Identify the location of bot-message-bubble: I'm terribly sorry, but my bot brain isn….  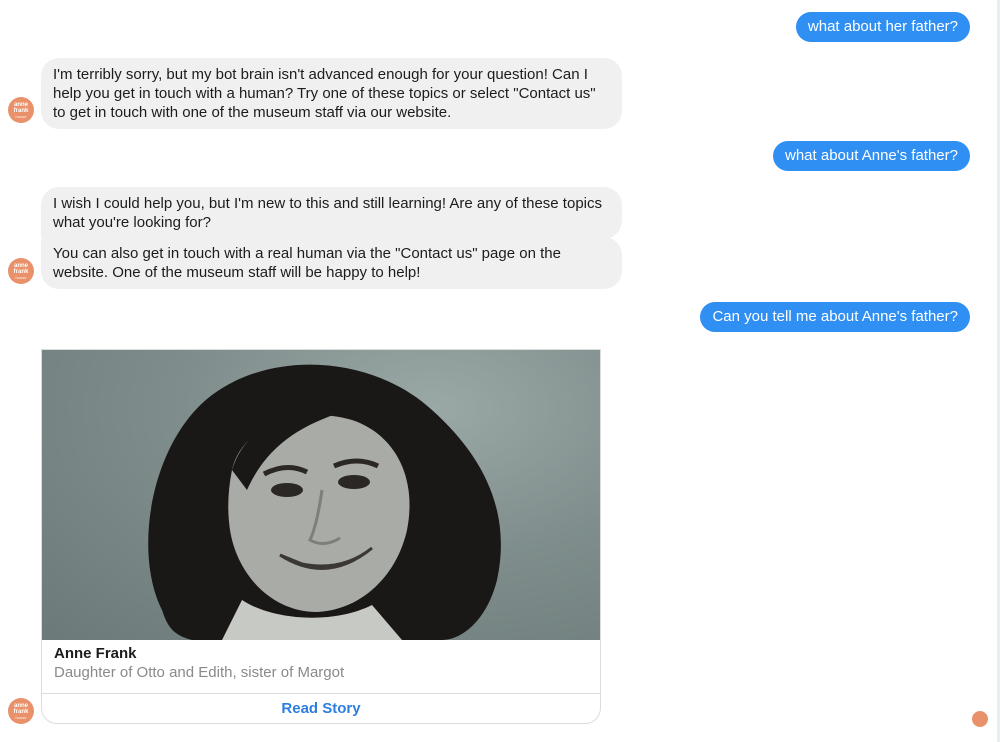
(331, 93).